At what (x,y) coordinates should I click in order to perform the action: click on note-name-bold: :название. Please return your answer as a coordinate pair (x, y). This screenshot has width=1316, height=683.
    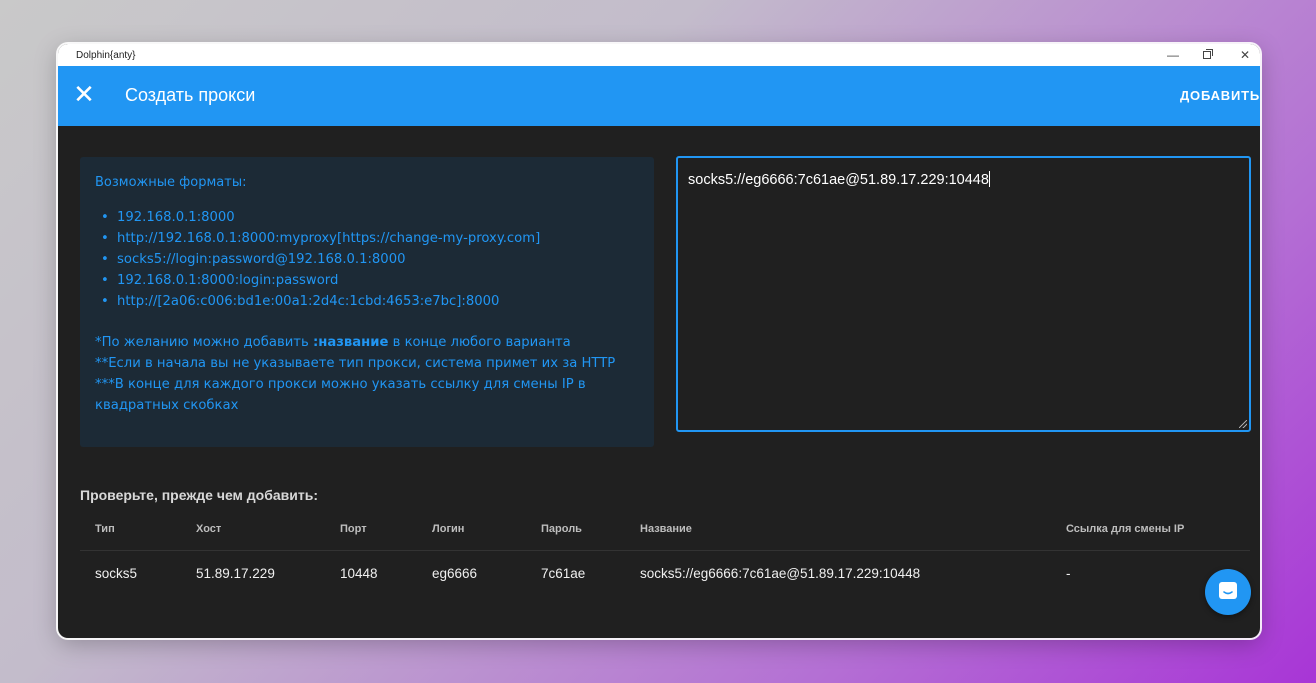
    Looking at the image, I should click on (350, 342).